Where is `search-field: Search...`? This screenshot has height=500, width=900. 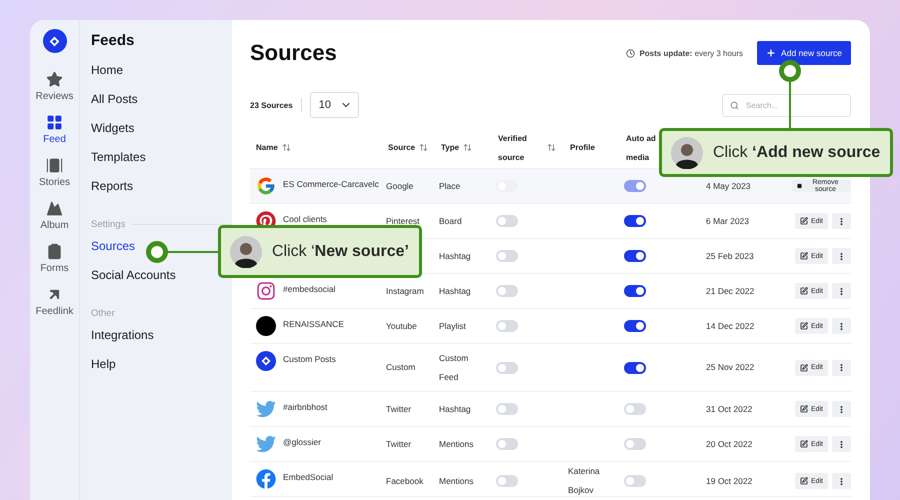
search-field: Search... is located at coordinates (786, 105).